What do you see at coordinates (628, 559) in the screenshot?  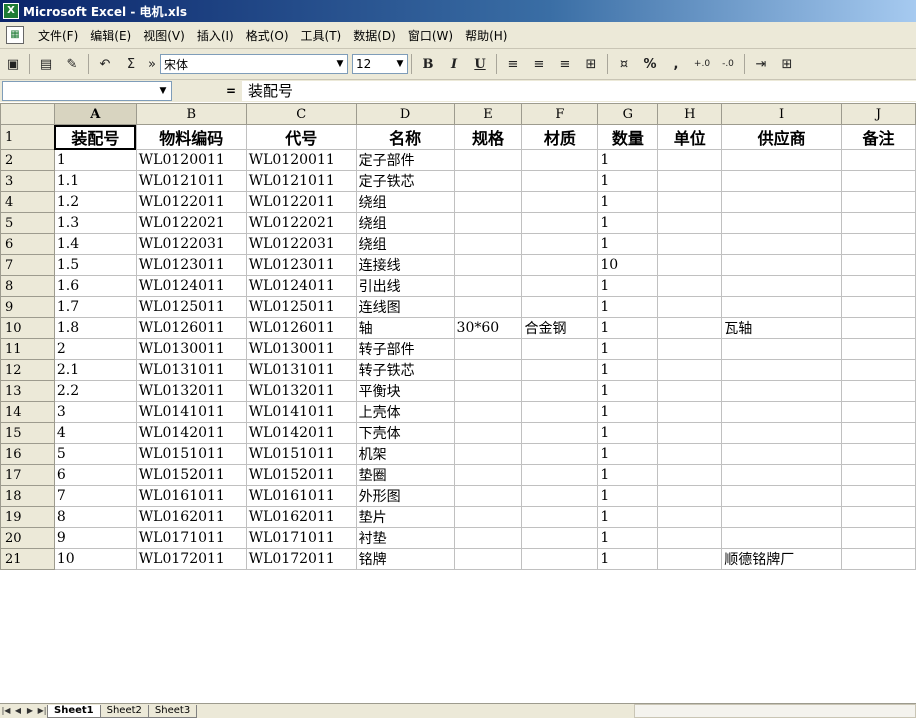 I see `cell-g21: 1` at bounding box center [628, 559].